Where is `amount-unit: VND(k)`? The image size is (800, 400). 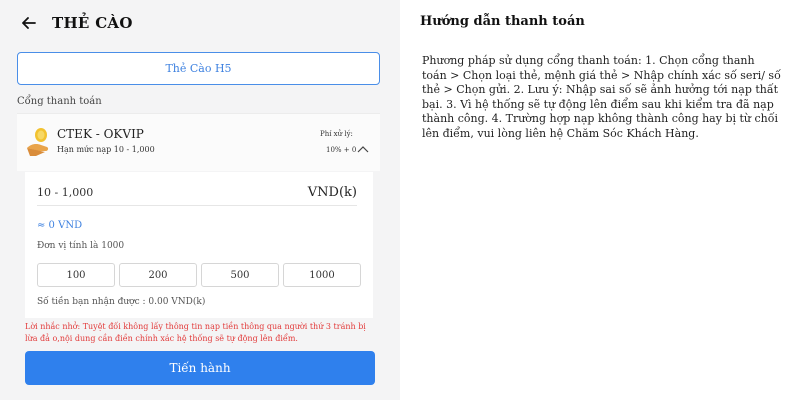 amount-unit: VND(k) is located at coordinates (332, 192).